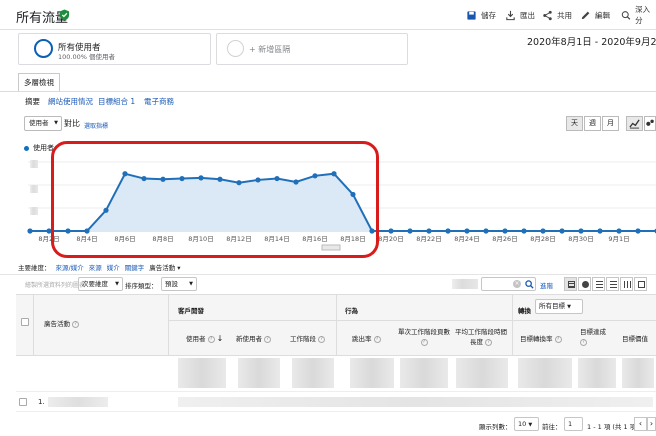  Describe the element at coordinates (552, 306) in the screenshot. I see `goal-selector-value: 所有目標` at that location.